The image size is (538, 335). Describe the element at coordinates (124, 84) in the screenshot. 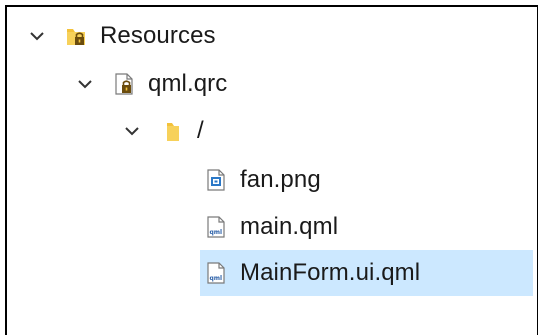

I see `qrc-file-lock-icon` at that location.